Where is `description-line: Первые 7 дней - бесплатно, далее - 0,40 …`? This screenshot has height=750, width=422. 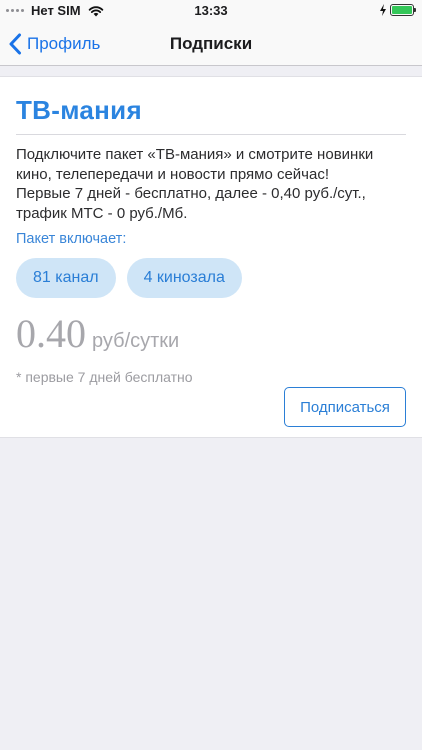
description-line: Первые 7 дней - бесплатно, далее - 0,40 … is located at coordinates (191, 193).